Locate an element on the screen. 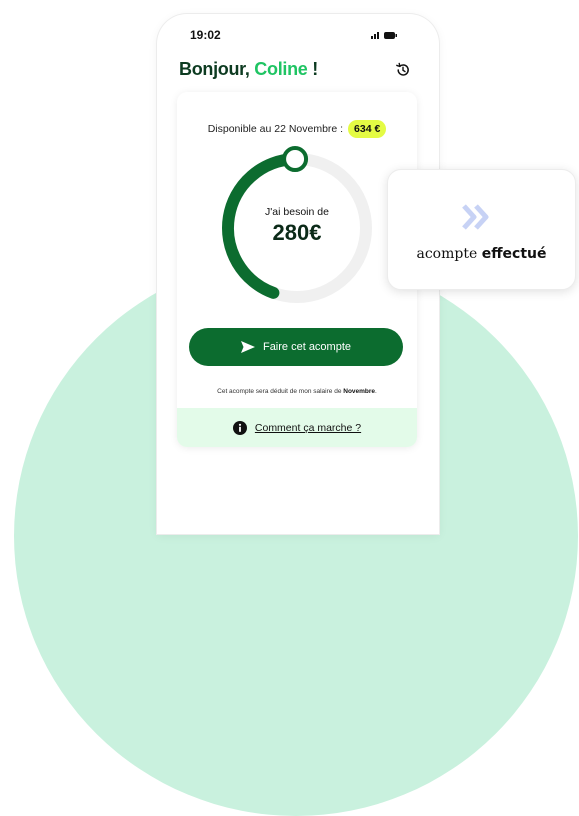  status-bar: 19:02 is located at coordinates (298, 34).